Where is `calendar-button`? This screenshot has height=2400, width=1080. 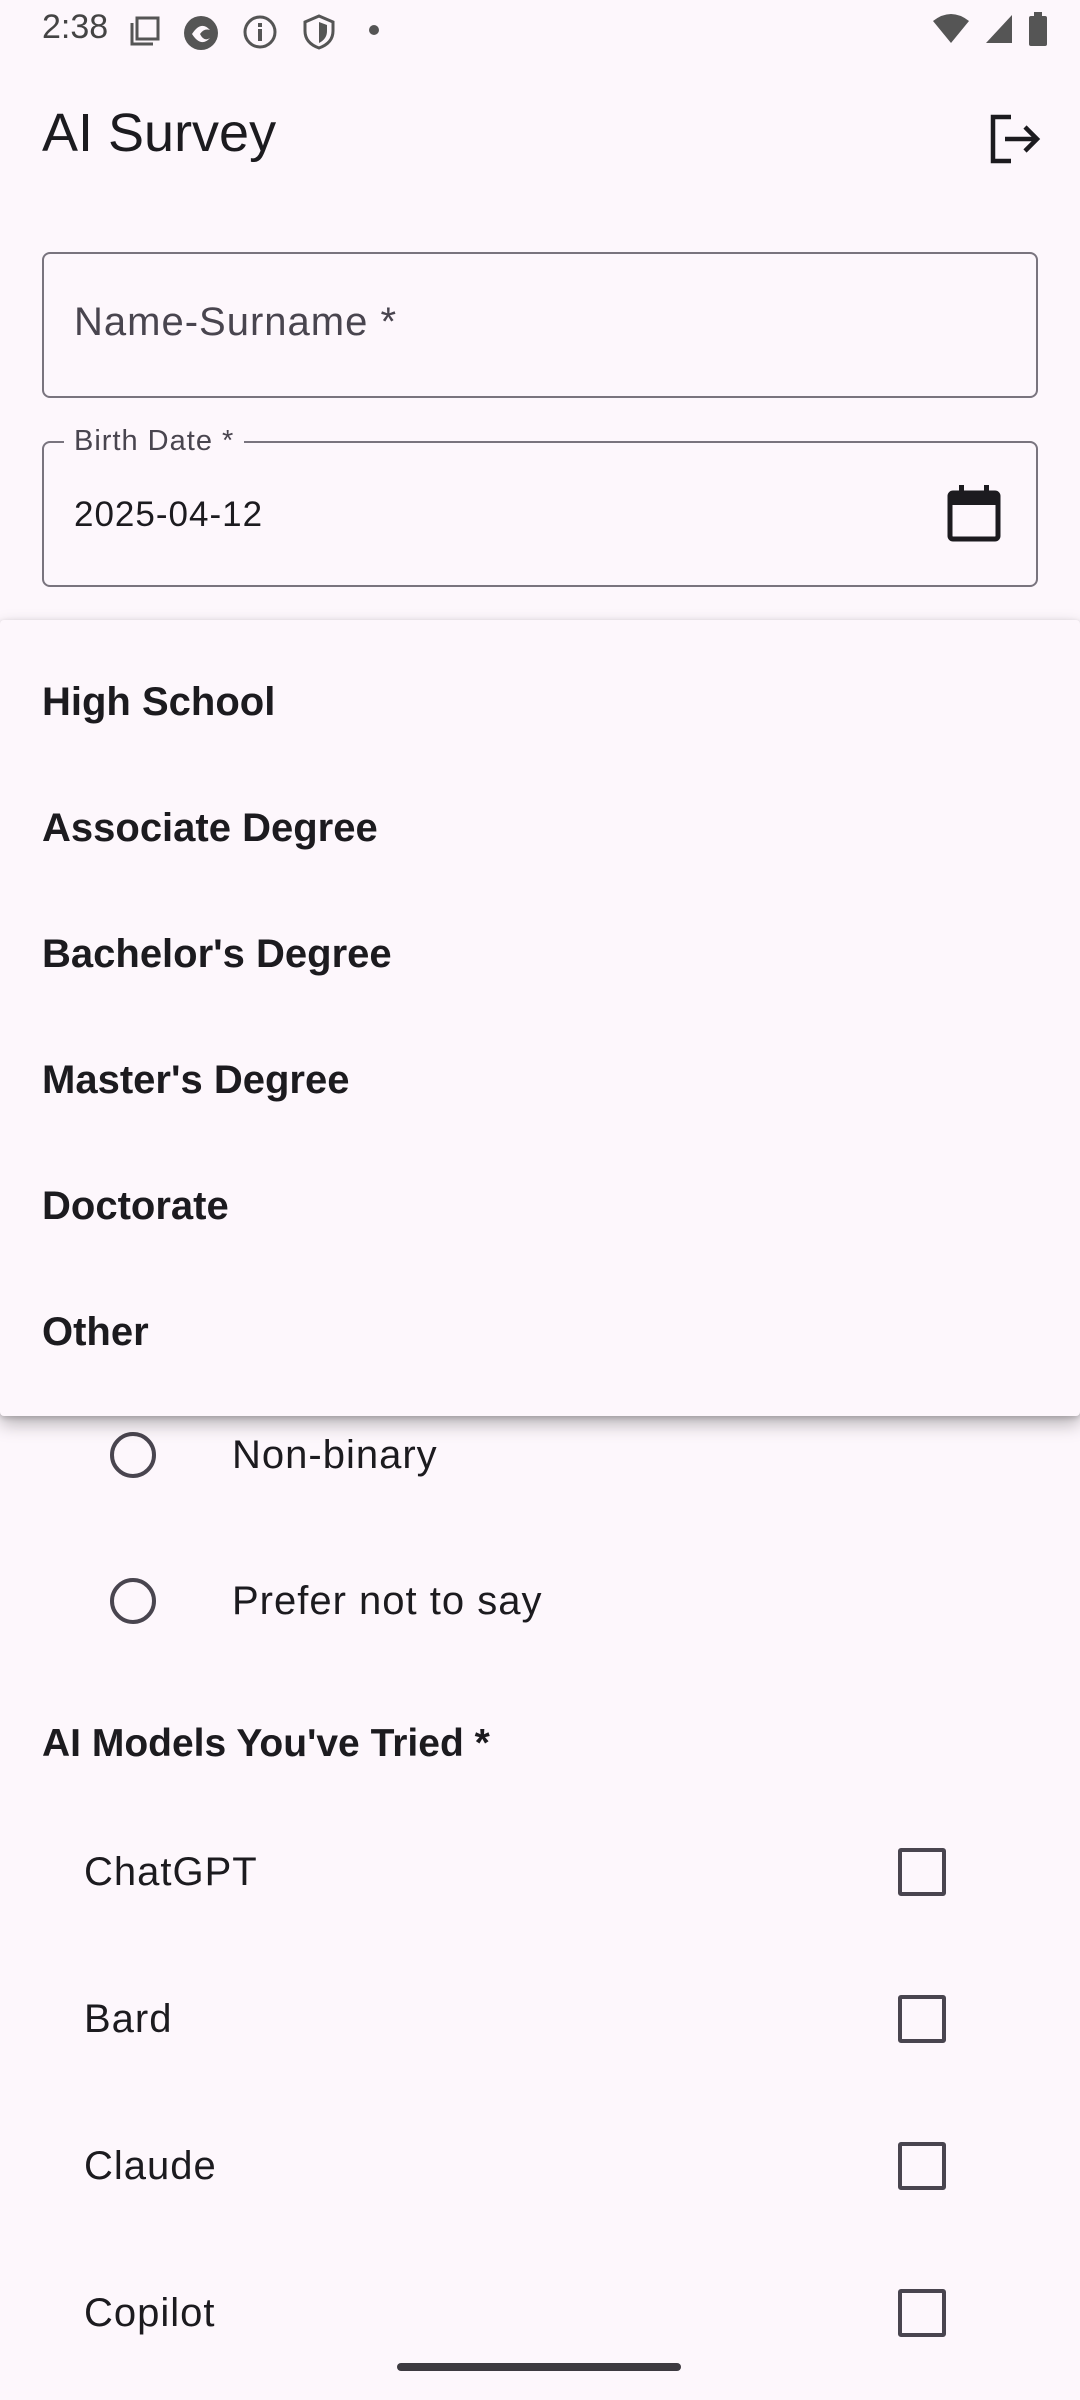 calendar-button is located at coordinates (976, 514).